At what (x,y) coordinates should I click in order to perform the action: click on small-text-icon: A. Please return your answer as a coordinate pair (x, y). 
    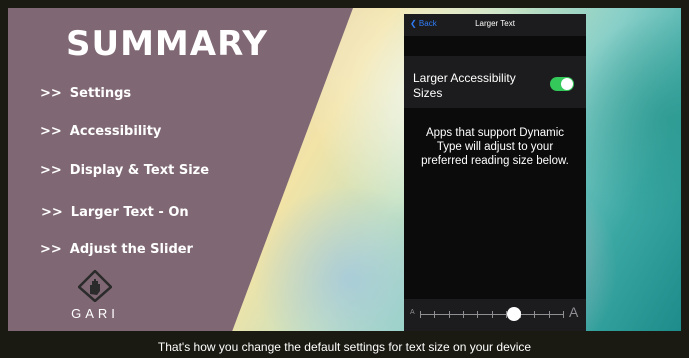
    Looking at the image, I should click on (412, 312).